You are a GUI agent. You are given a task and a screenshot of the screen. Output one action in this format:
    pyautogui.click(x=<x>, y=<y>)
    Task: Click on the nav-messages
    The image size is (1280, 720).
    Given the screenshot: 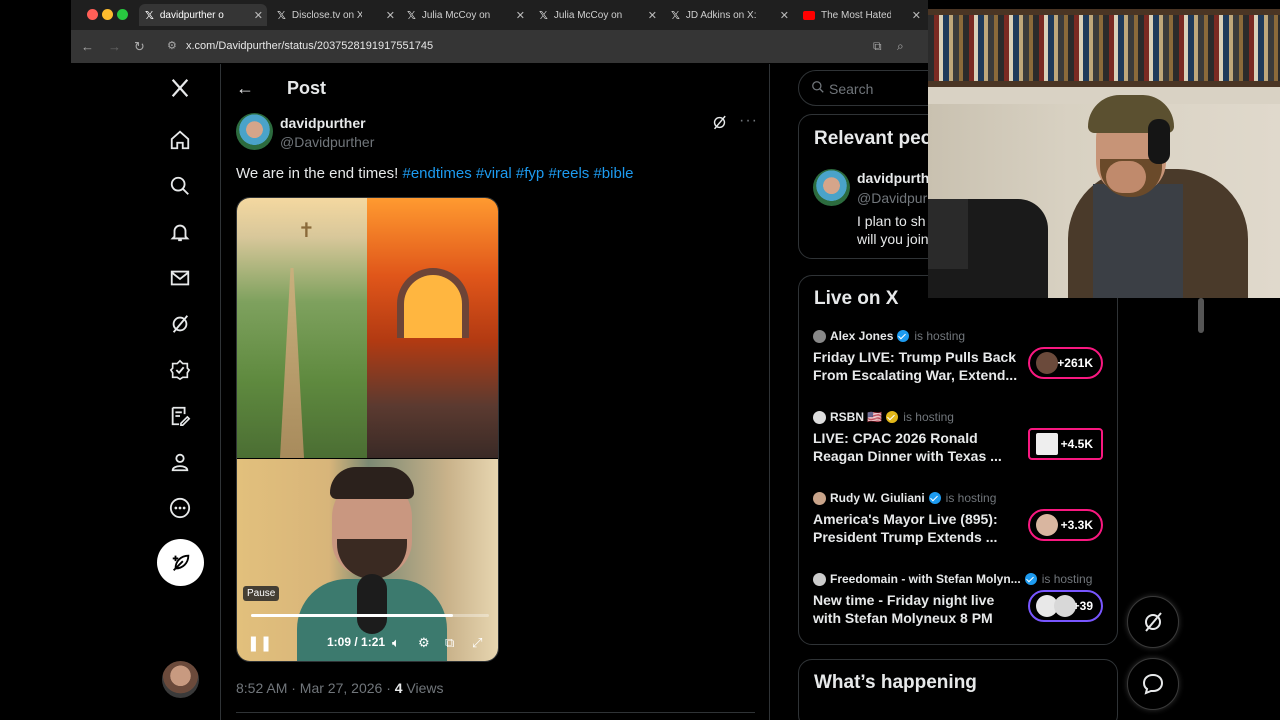 What is the action you would take?
    pyautogui.click(x=180, y=278)
    